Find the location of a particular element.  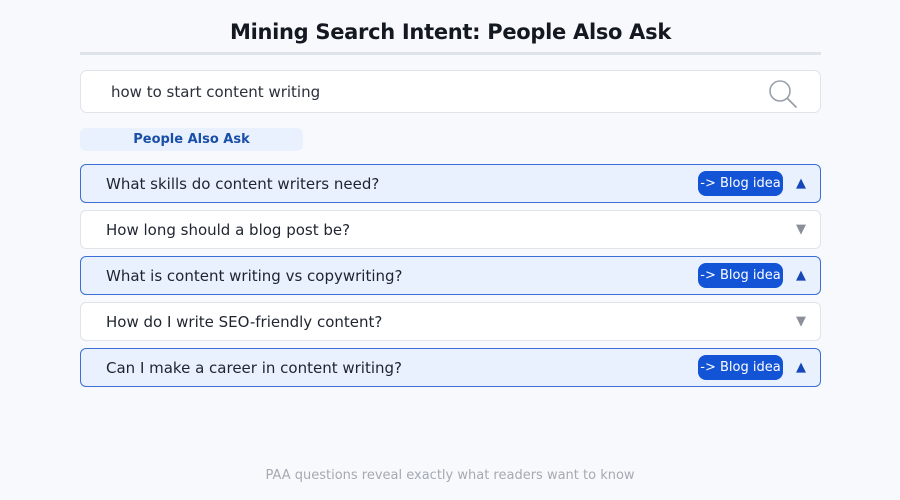

search-input: how to start content writing is located at coordinates (215, 92).